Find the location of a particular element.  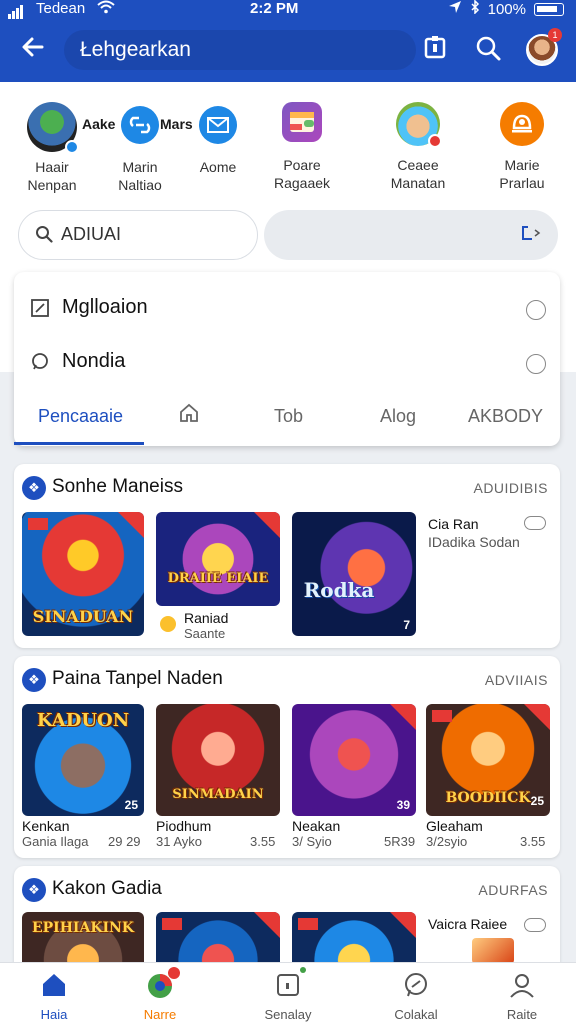

dropdown-item: Nondia is located at coordinates (287, 360).